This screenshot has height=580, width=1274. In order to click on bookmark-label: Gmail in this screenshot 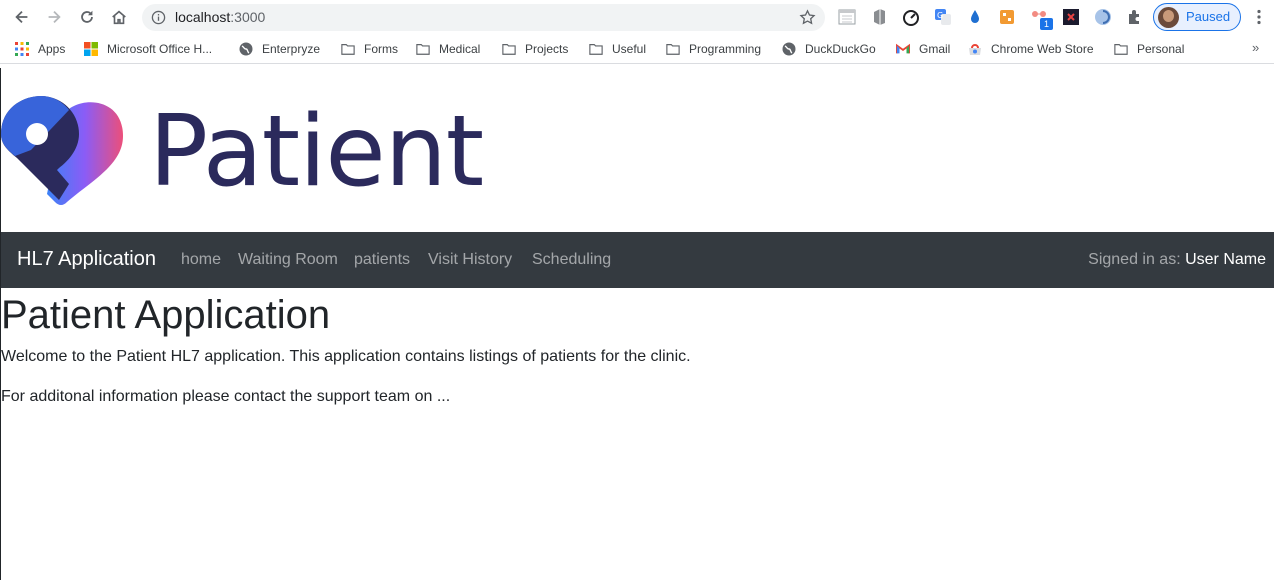, I will do `click(935, 49)`.